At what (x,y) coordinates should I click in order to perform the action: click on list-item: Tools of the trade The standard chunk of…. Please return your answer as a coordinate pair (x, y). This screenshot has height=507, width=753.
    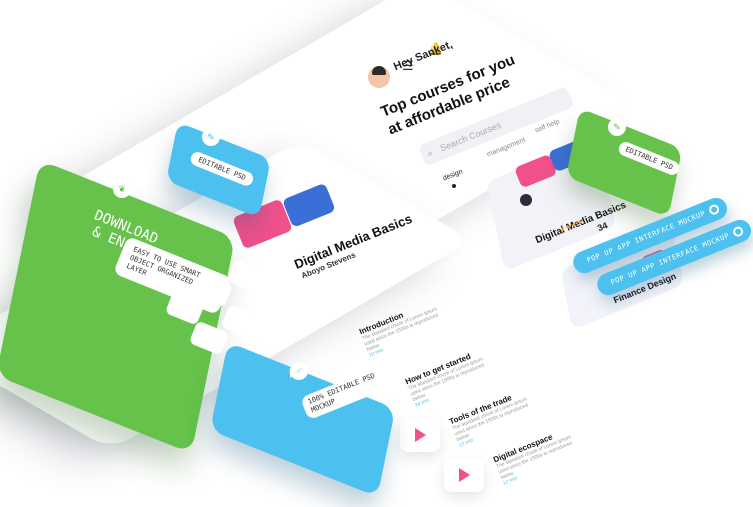
    Looking at the image, I should click on (496, 416).